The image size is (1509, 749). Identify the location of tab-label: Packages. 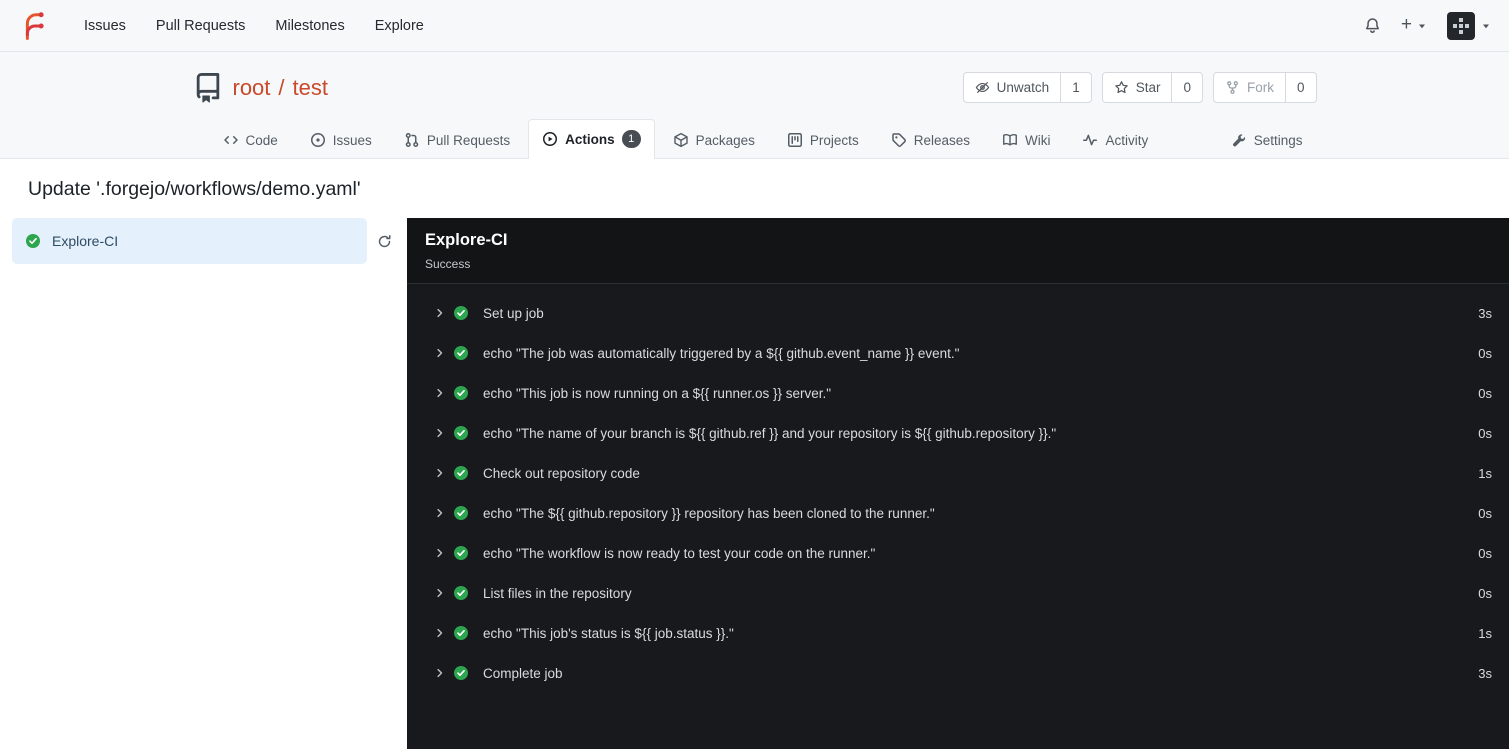
(725, 140).